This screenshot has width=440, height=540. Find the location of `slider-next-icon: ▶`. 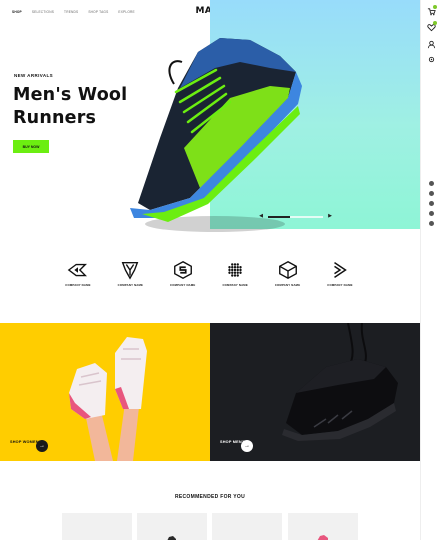

slider-next-icon: ▶ is located at coordinates (330, 216).